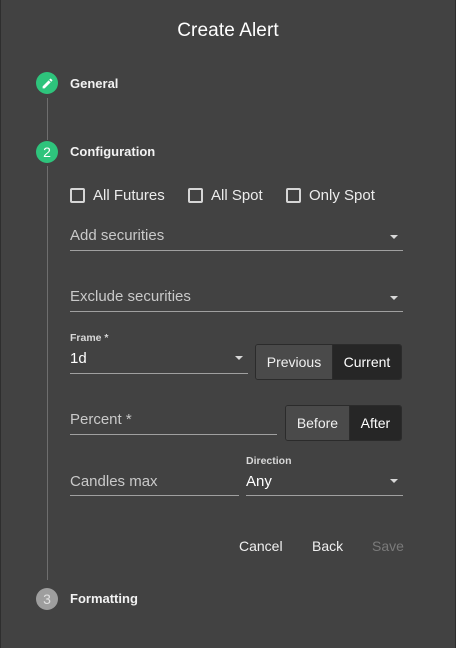 The width and height of the screenshot is (456, 648). Describe the element at coordinates (259, 481) in the screenshot. I see `direction-value: Any` at that location.